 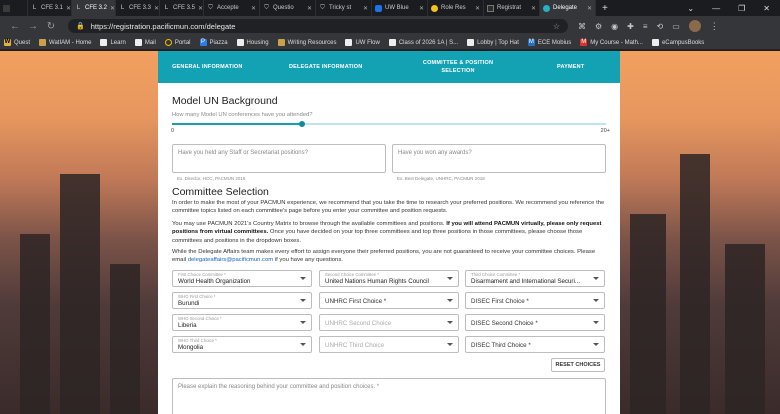 What do you see at coordinates (252, 42) in the screenshot?
I see `bookmark: Housing` at bounding box center [252, 42].